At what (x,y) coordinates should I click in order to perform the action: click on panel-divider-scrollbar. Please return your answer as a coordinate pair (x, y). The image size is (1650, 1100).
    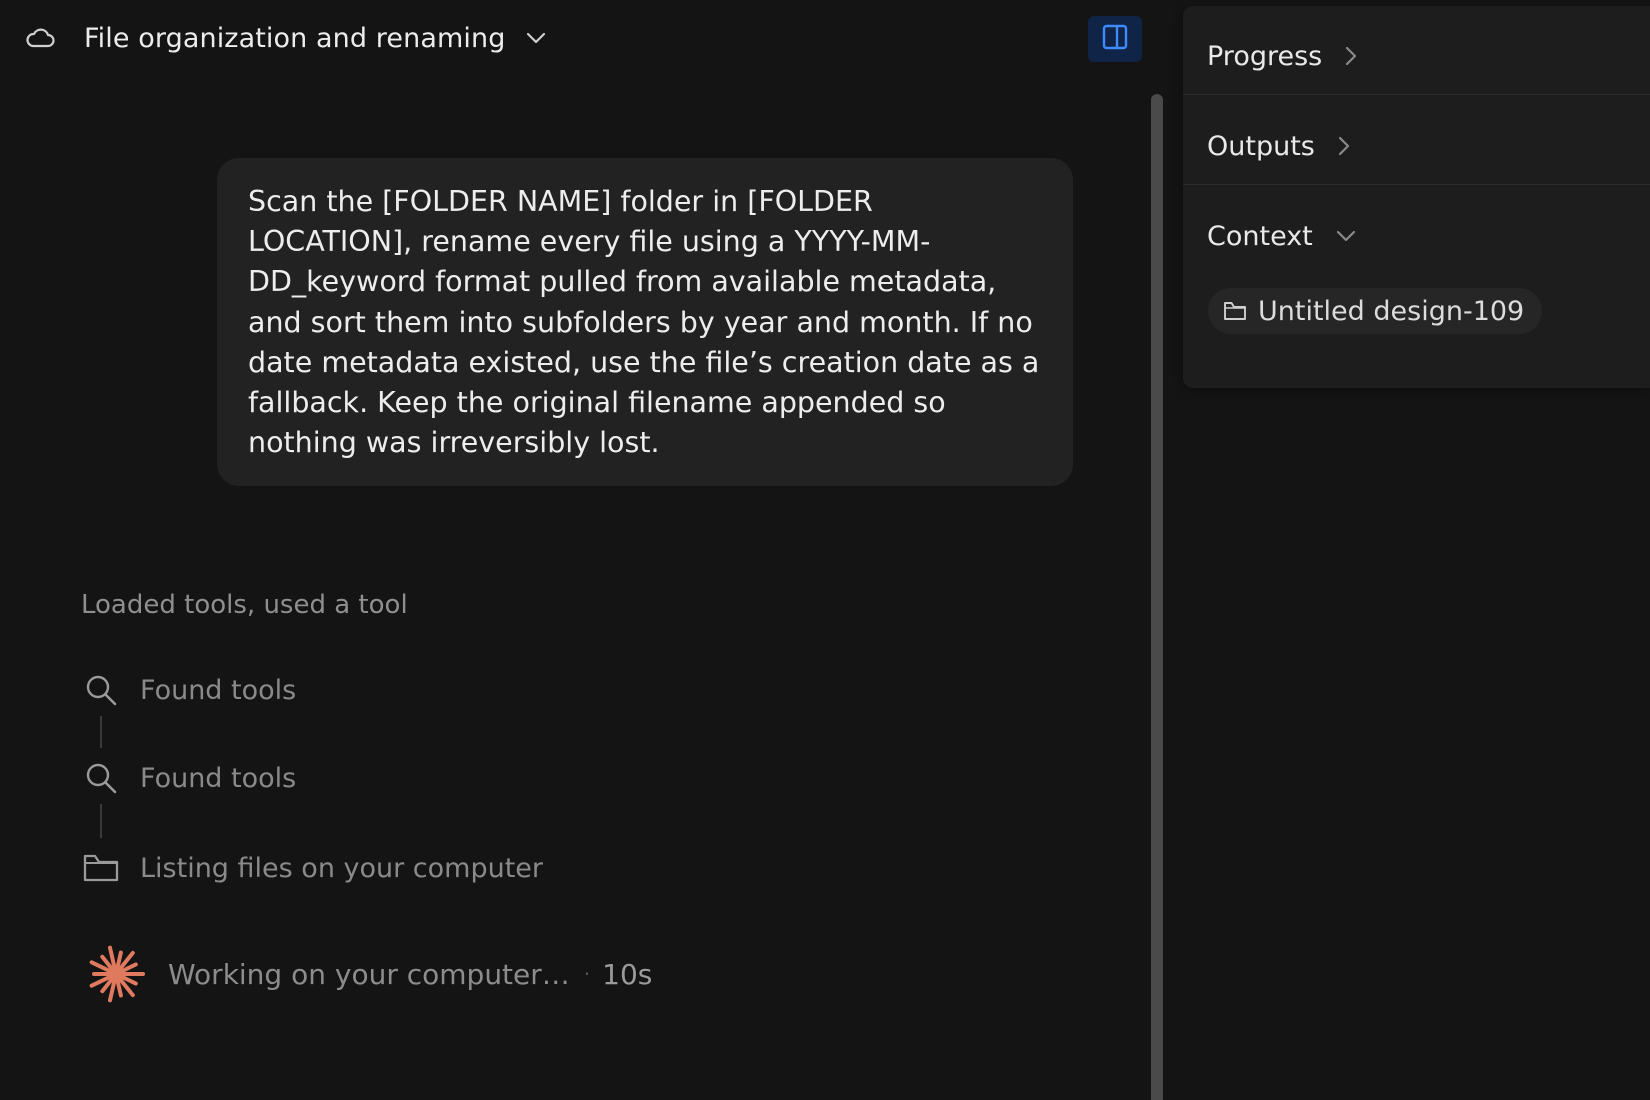
    Looking at the image, I should click on (1157, 597).